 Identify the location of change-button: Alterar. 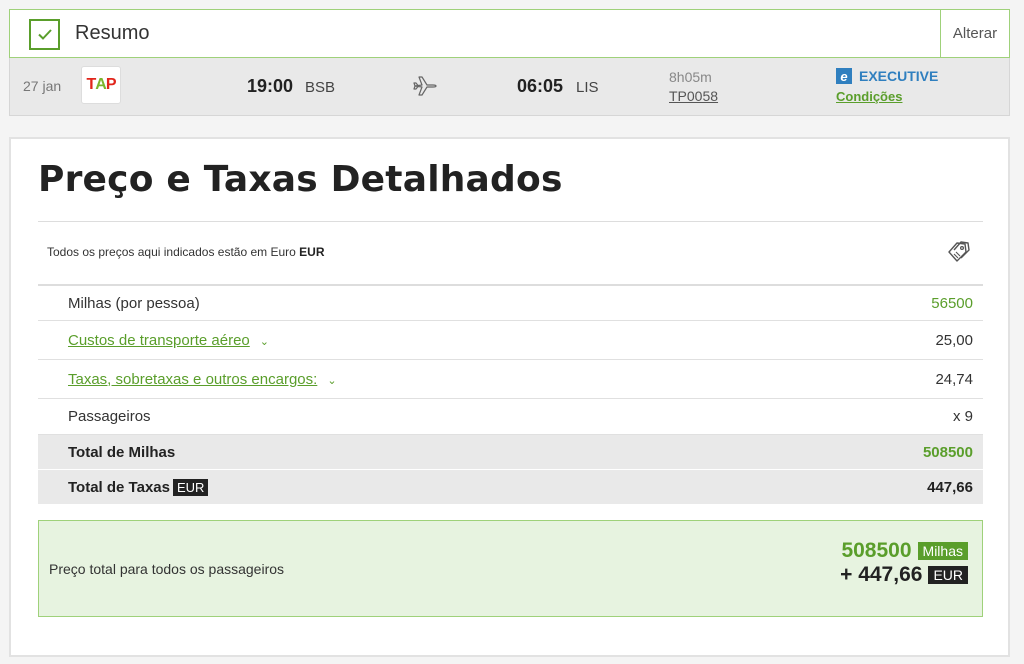
(974, 33).